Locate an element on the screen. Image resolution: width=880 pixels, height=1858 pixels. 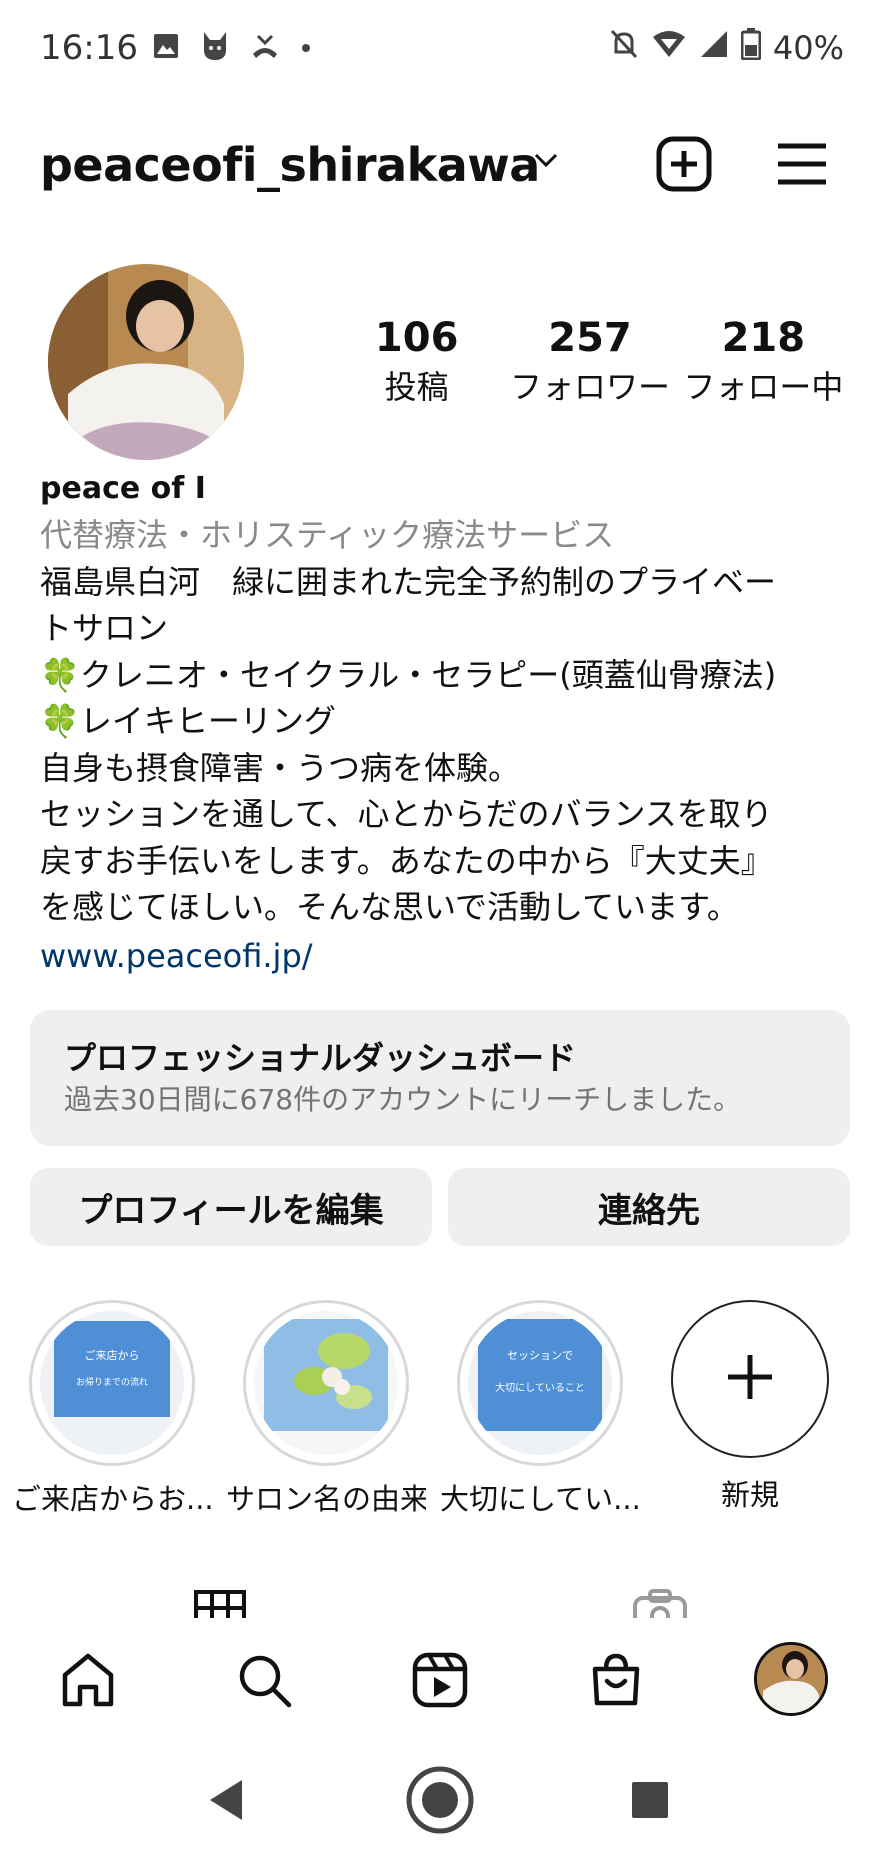
dashboard-subtitle: 過去30日間に678件のアカウントにリーチしました。 is located at coordinates (403, 1099).